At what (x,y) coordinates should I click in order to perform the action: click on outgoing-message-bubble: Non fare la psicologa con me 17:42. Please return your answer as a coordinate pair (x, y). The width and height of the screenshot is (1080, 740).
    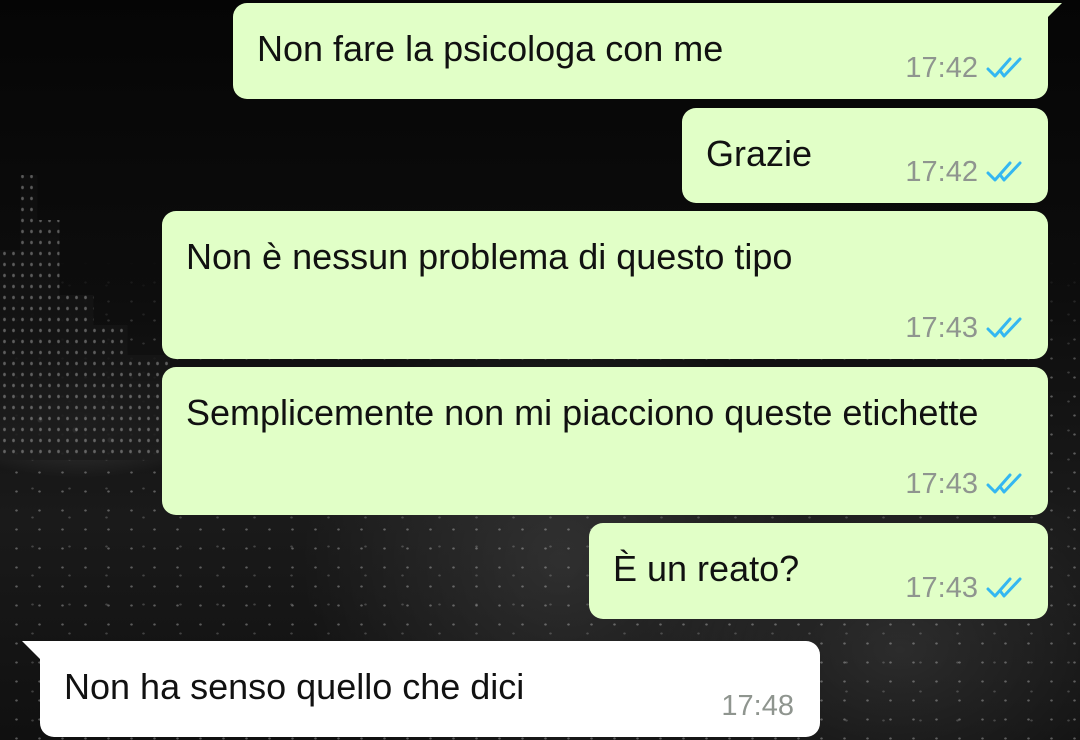
    Looking at the image, I should click on (647, 51).